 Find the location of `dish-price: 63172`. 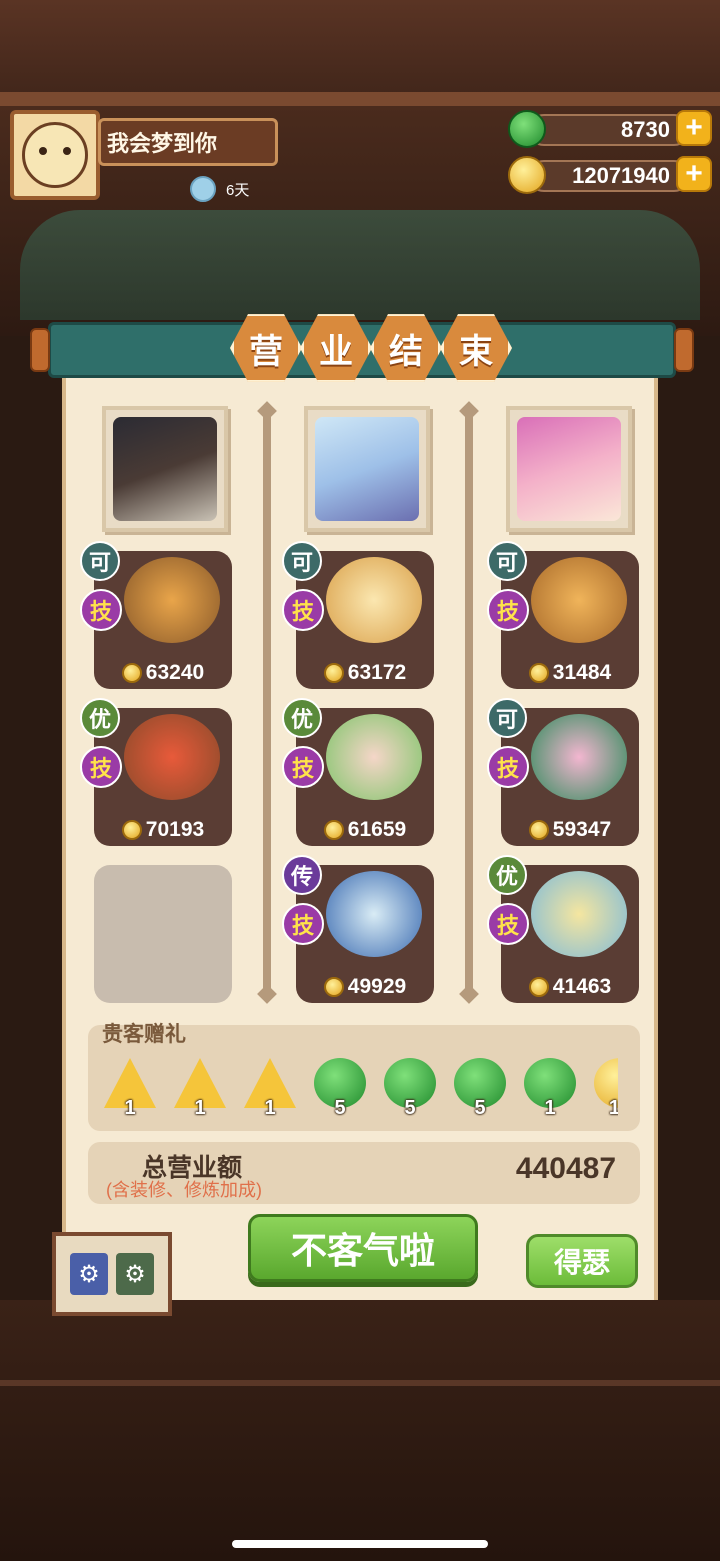

dish-price: 63172 is located at coordinates (365, 673).